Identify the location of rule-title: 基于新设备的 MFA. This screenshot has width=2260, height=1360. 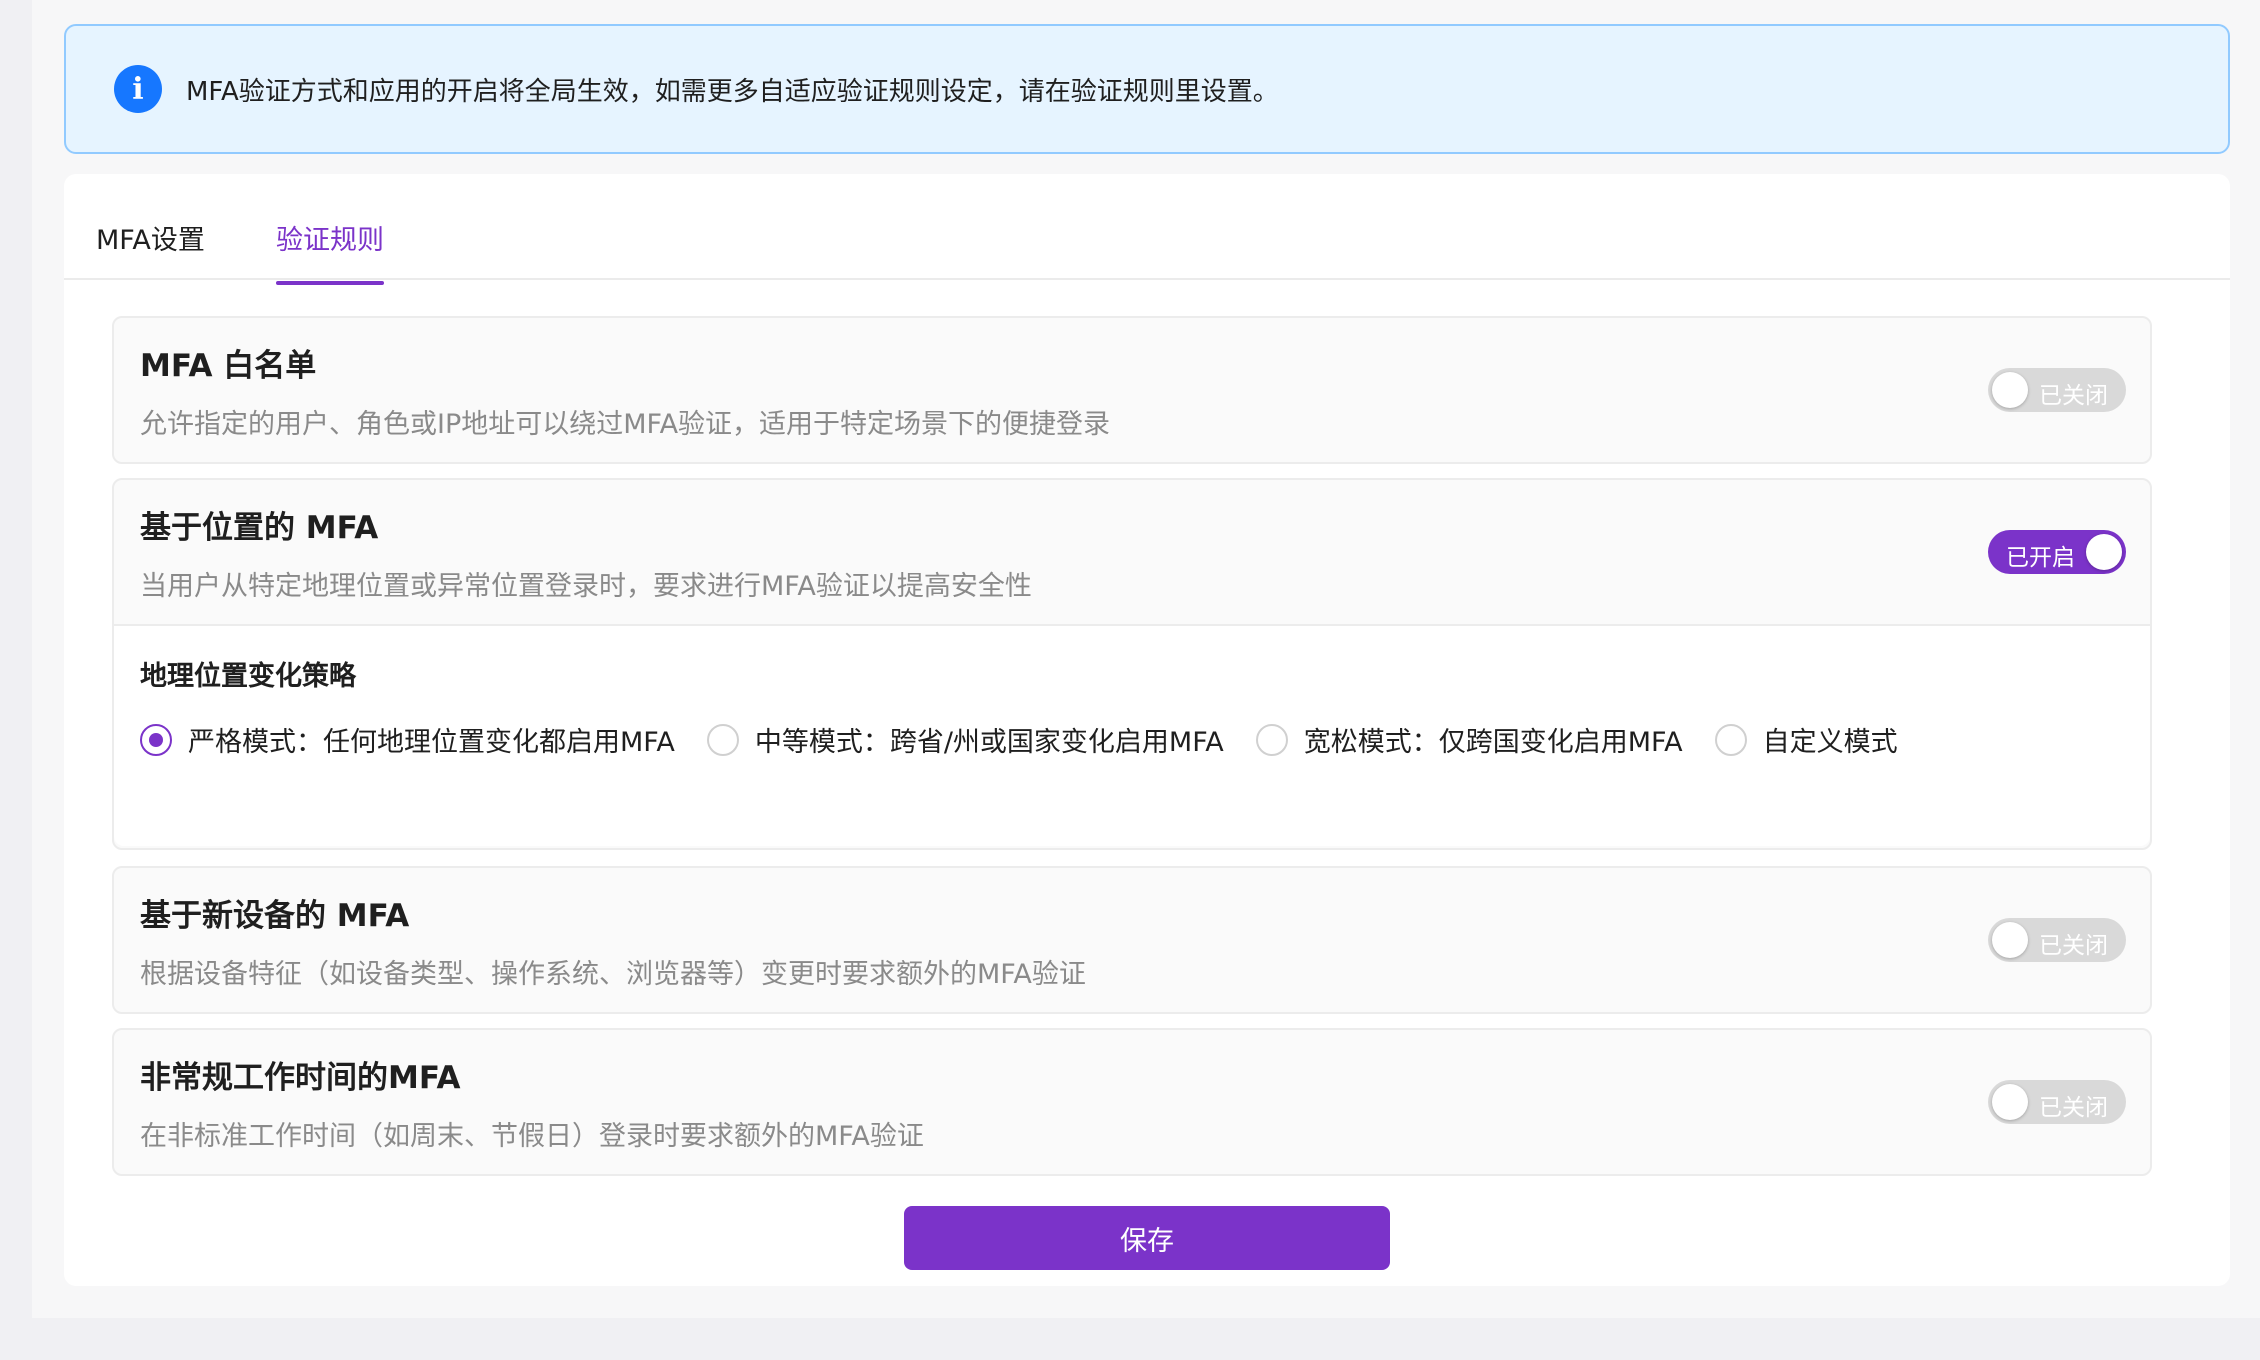
(275, 916).